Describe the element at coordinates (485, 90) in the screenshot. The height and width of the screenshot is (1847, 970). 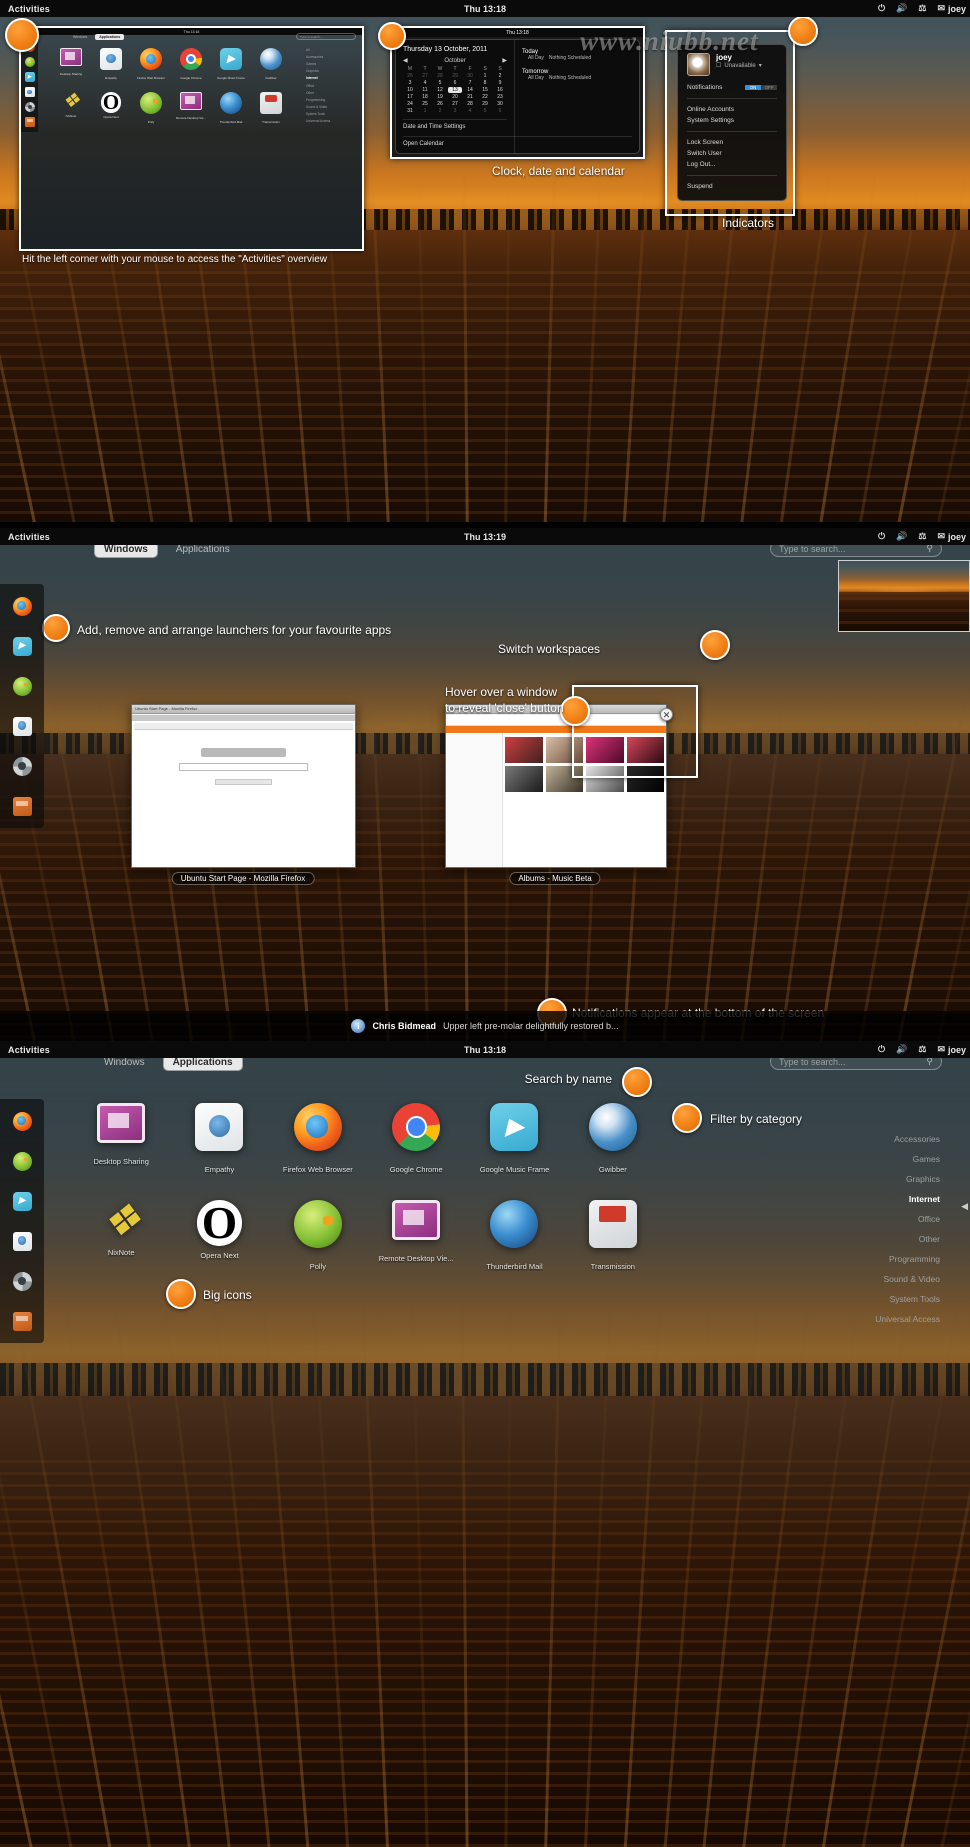
I see `calendar-day: 15` at that location.